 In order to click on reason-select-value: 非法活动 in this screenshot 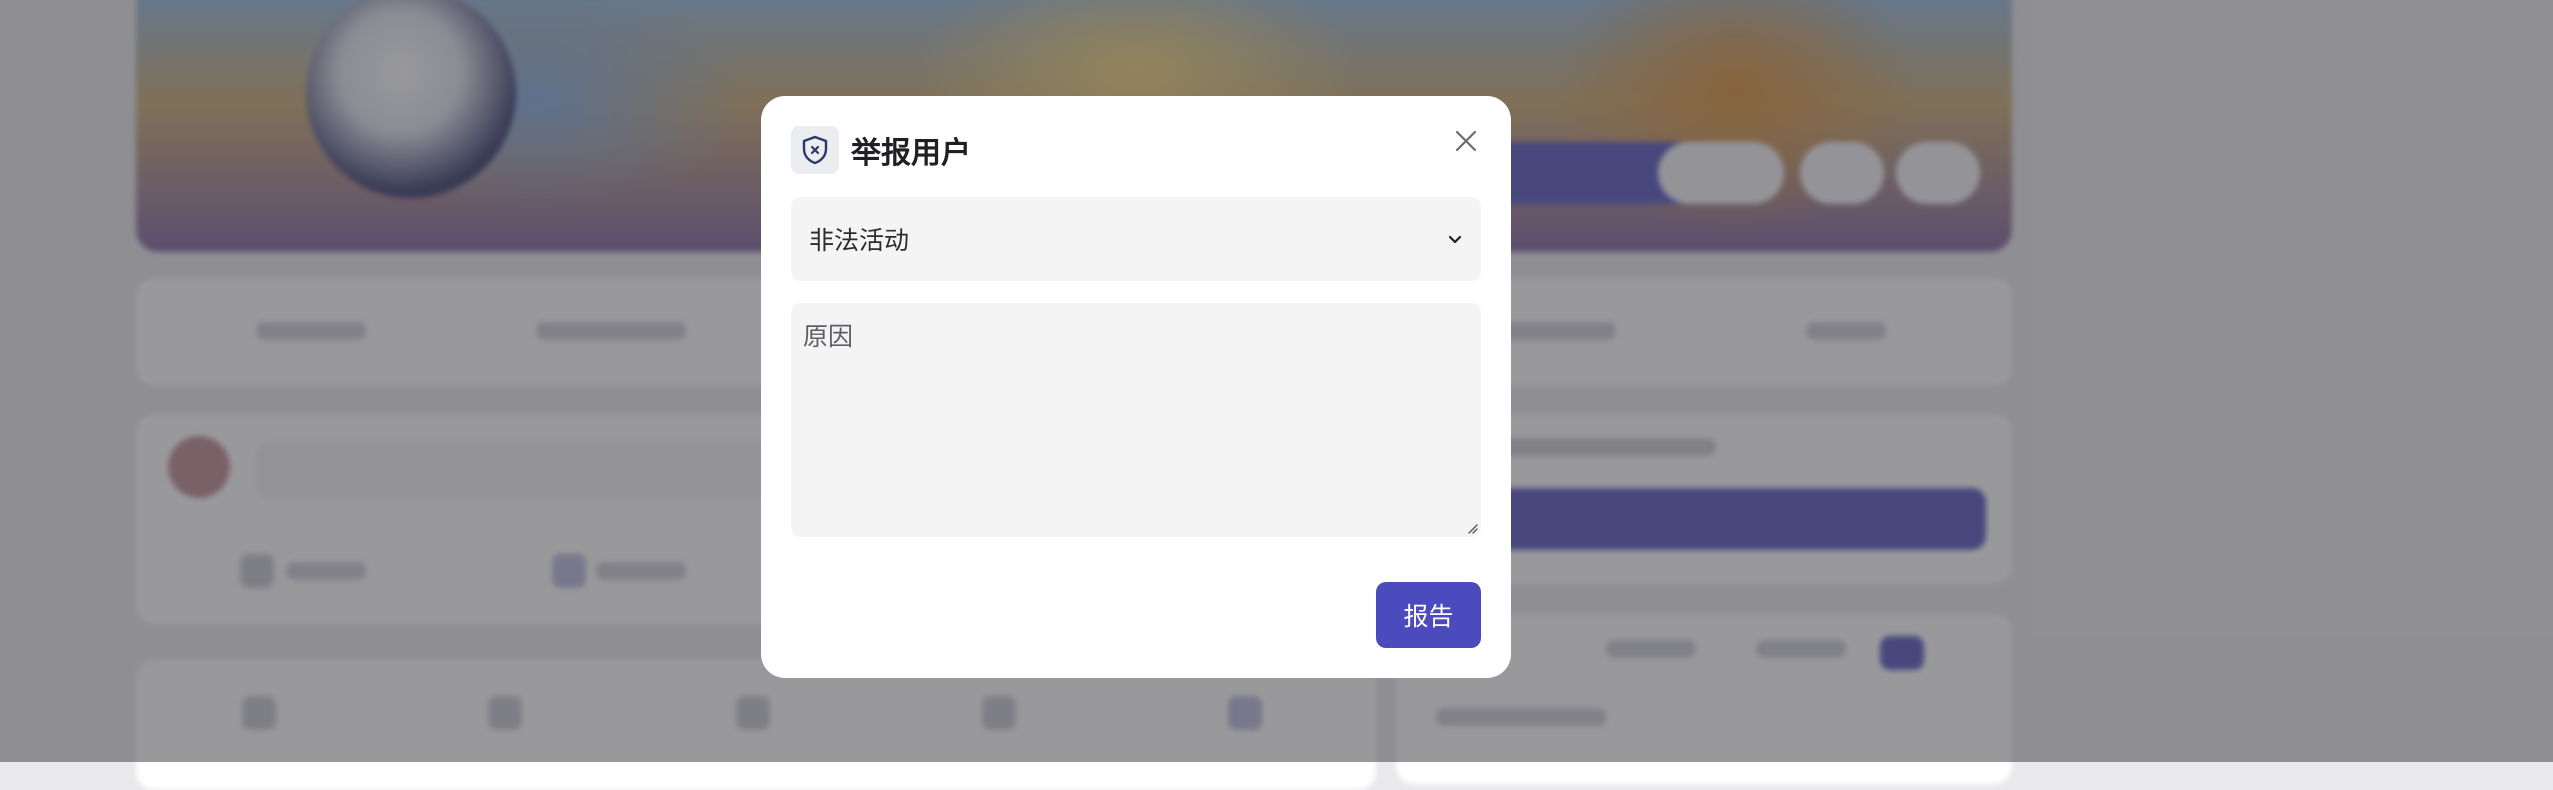, I will do `click(859, 241)`.